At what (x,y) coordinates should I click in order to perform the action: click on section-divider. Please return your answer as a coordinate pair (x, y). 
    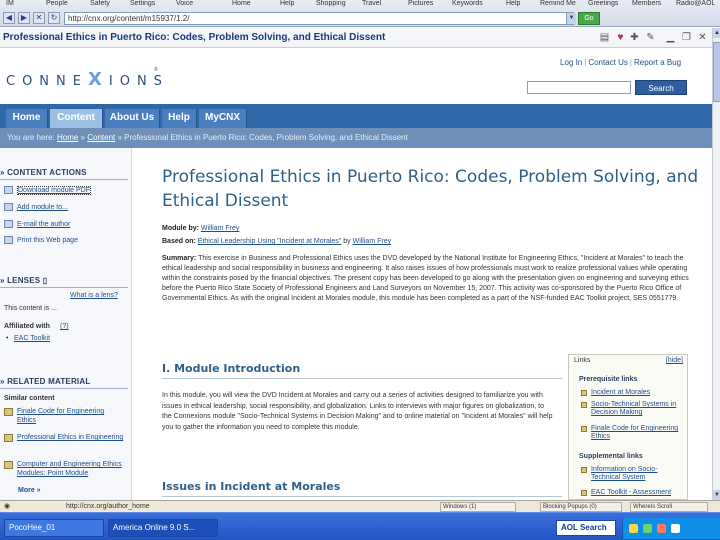
    Looking at the image, I should click on (362, 378).